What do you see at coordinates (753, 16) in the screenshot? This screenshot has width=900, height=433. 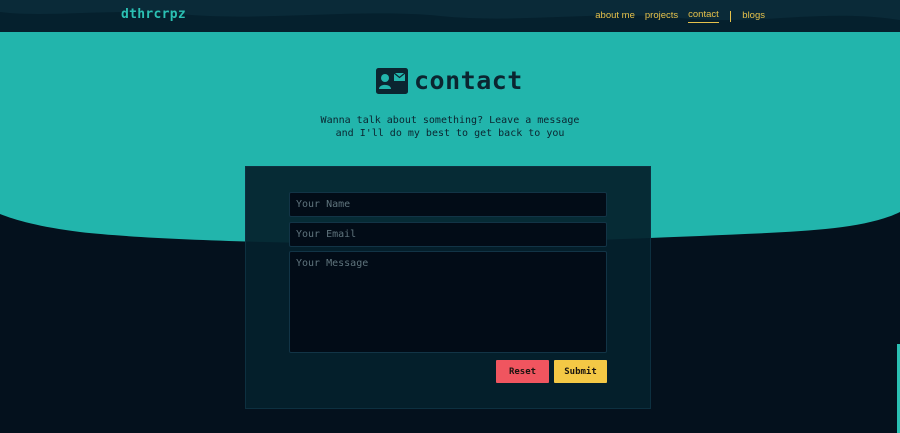 I see `nav-link-blogs: blogs` at bounding box center [753, 16].